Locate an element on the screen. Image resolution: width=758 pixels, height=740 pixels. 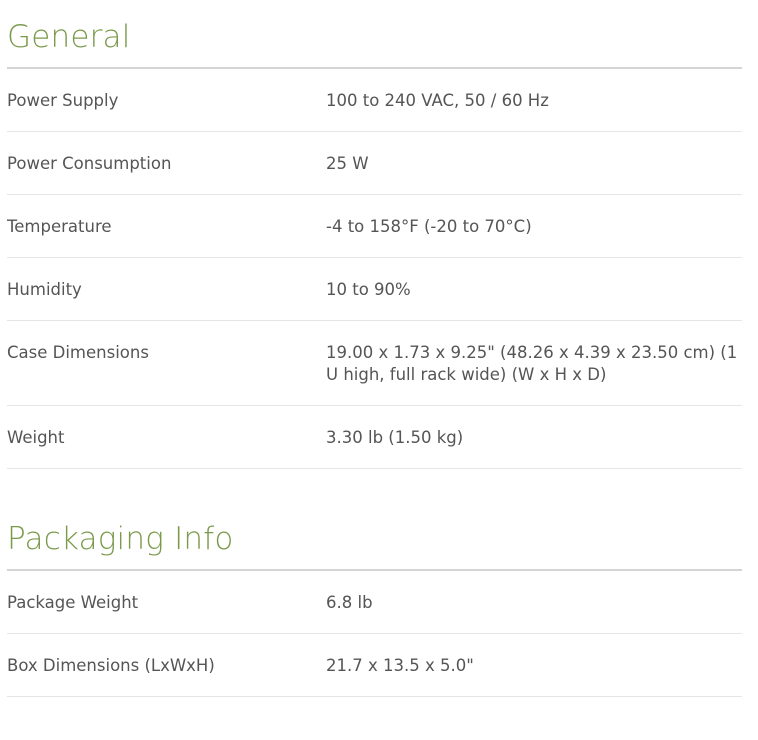
spec-value: 3.30 lb (1.50 kg) is located at coordinates (395, 437).